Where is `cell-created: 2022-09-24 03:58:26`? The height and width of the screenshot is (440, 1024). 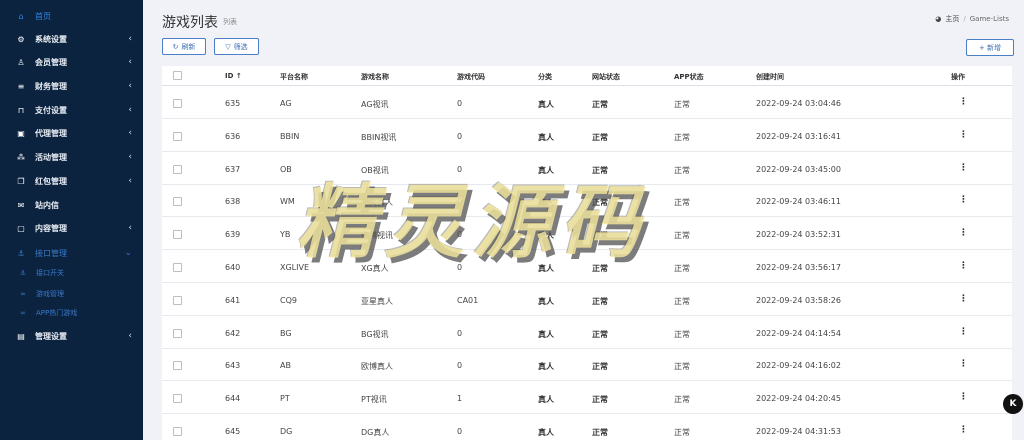
cell-created: 2022-09-24 03:58:26 is located at coordinates (798, 300).